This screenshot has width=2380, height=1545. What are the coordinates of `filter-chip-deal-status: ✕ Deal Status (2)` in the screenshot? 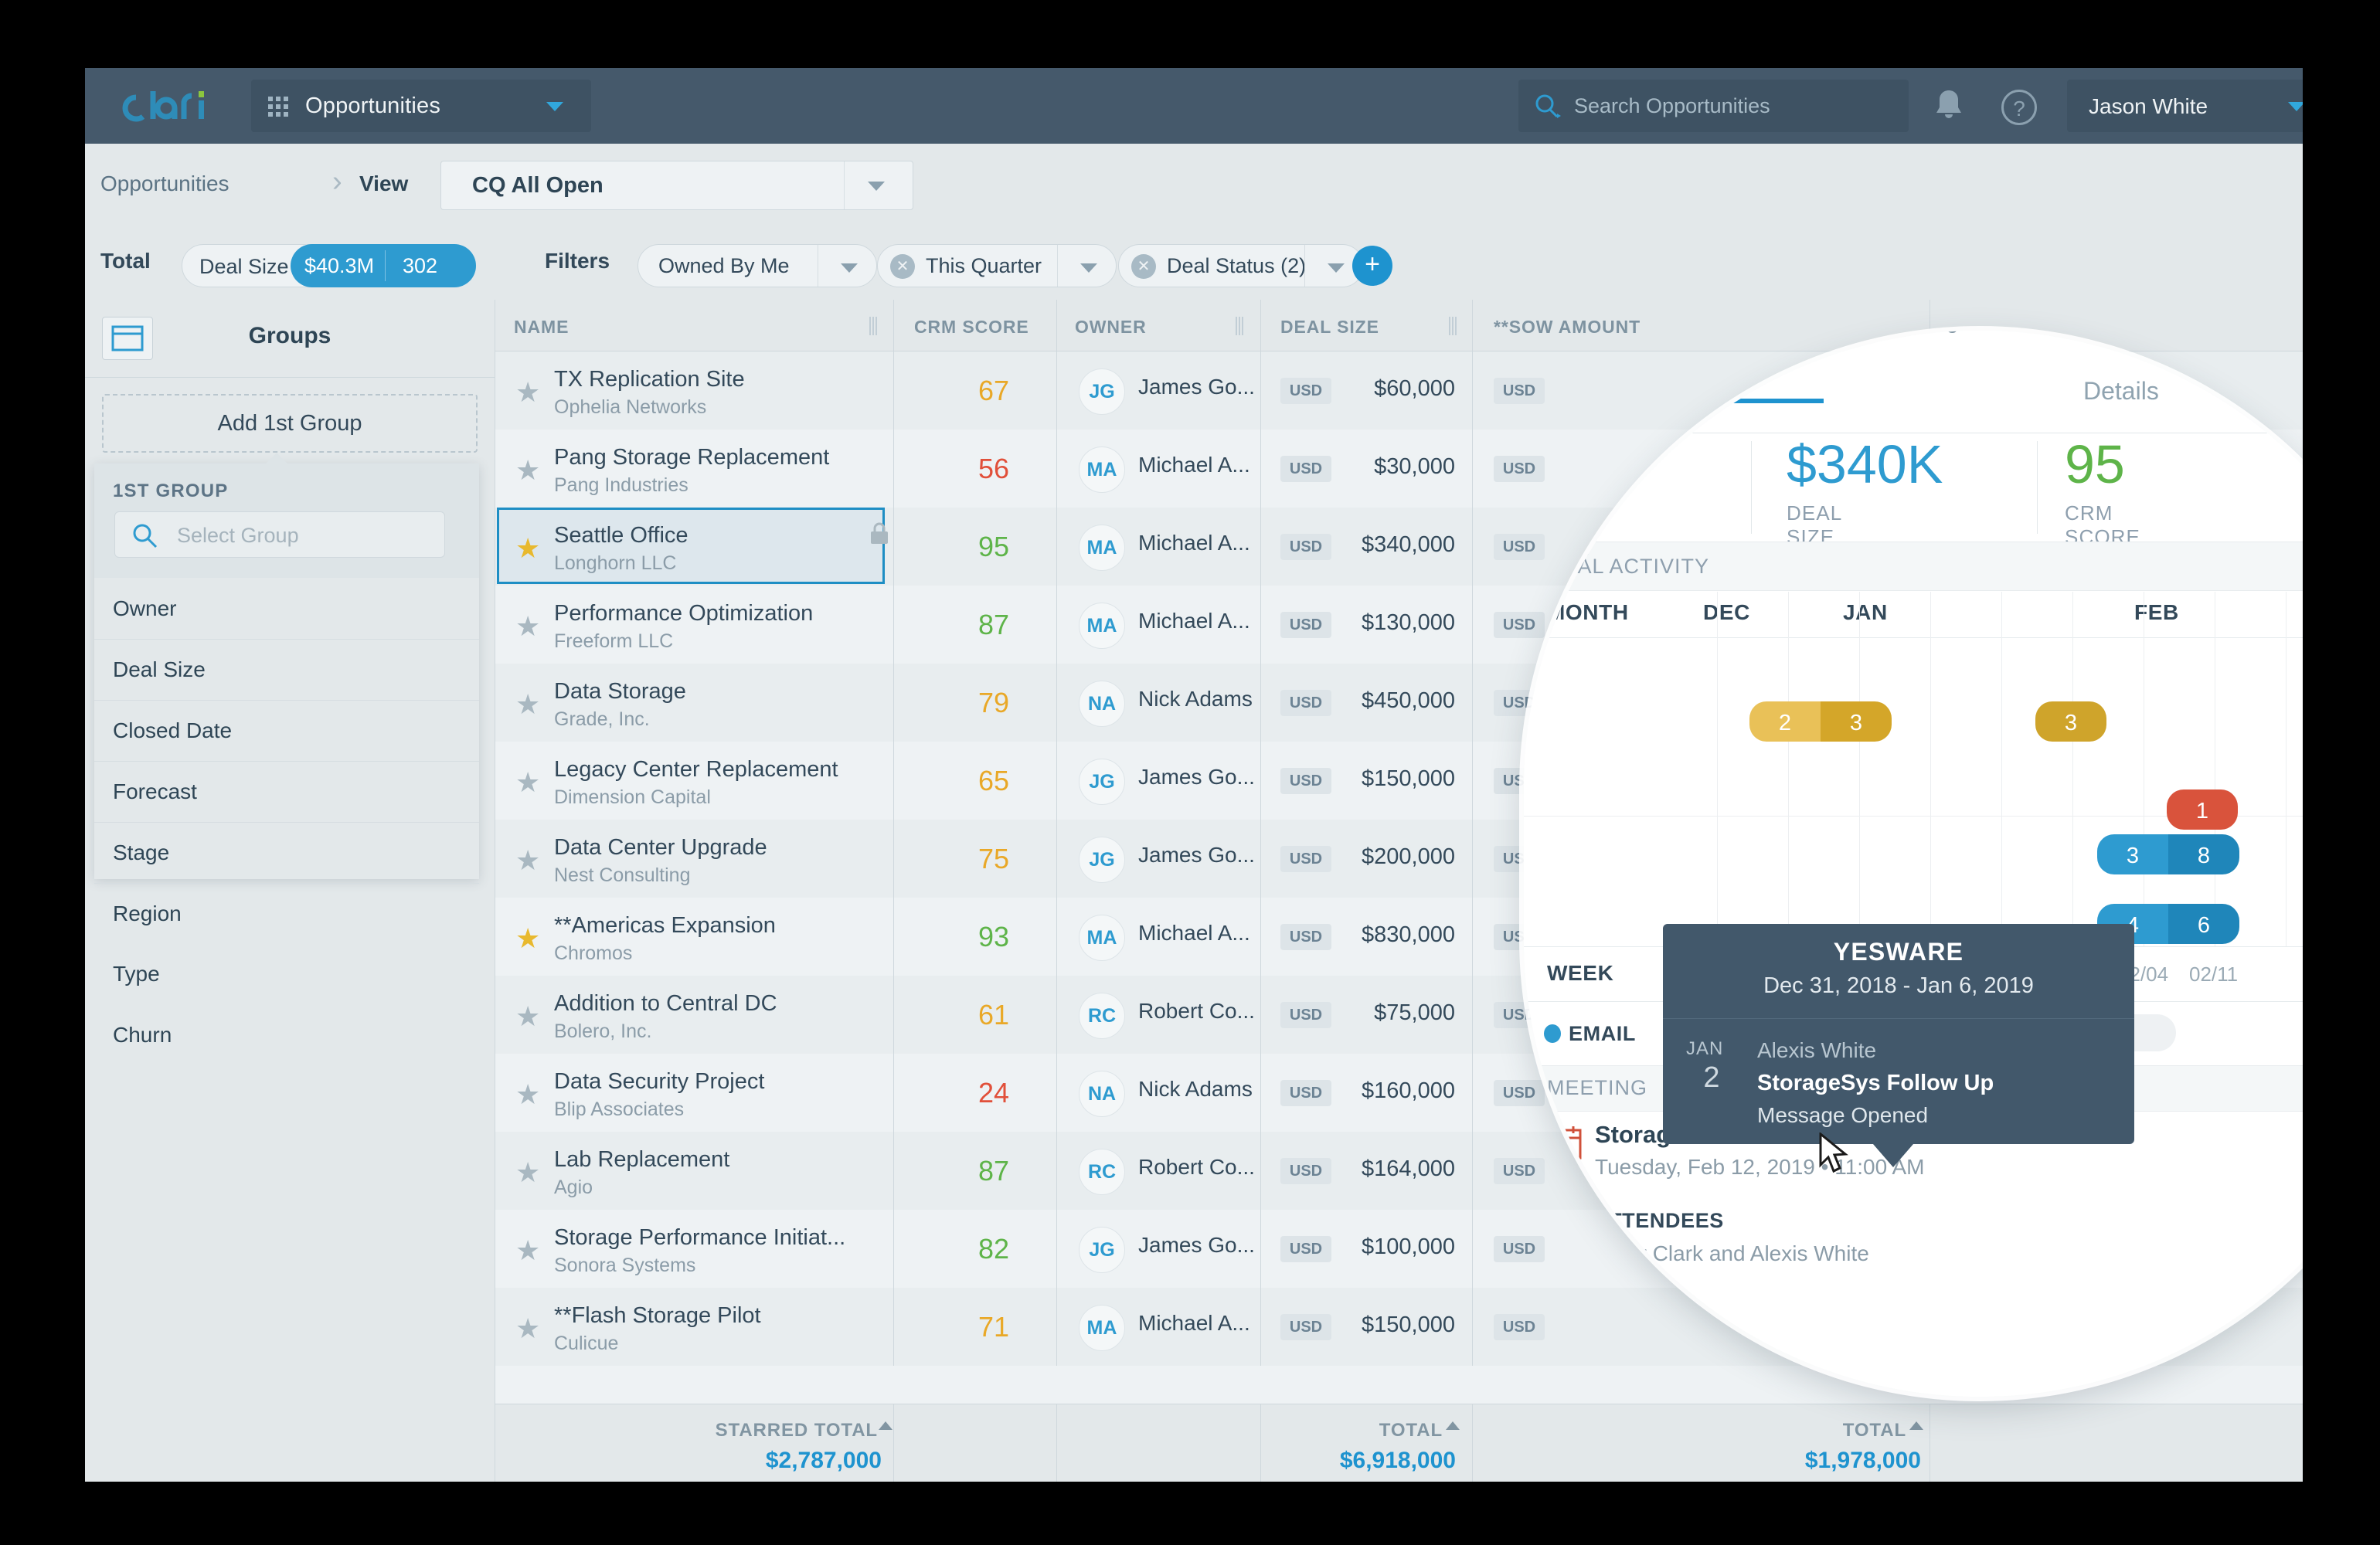 It's located at (1241, 265).